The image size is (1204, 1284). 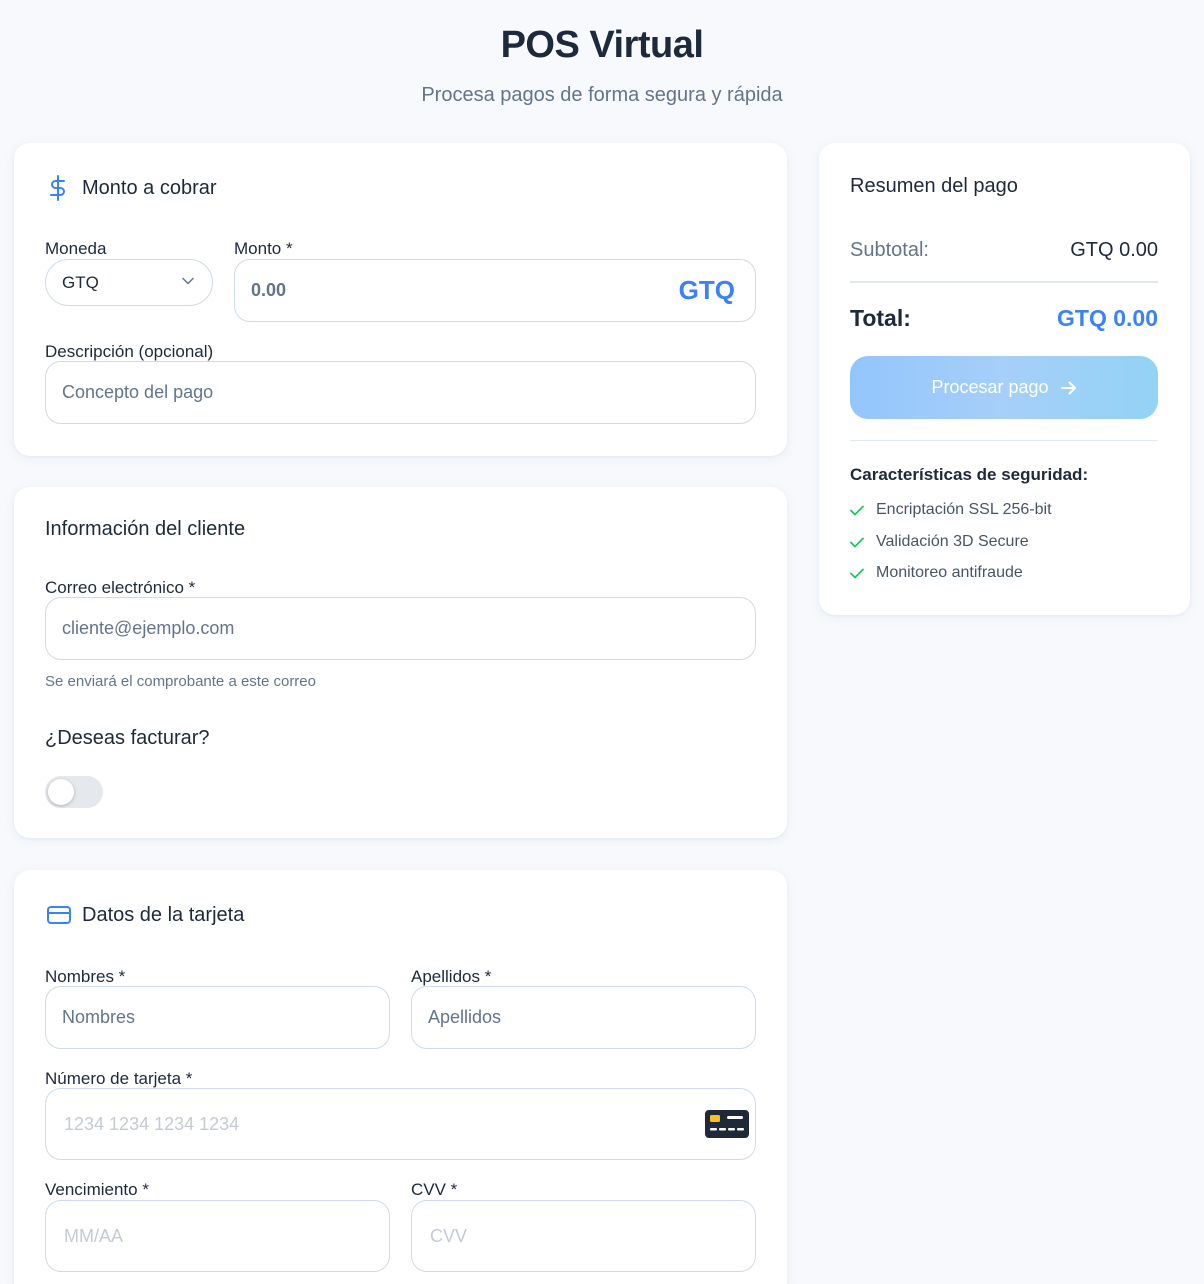 What do you see at coordinates (188, 281) in the screenshot?
I see `chevron-down-icon` at bounding box center [188, 281].